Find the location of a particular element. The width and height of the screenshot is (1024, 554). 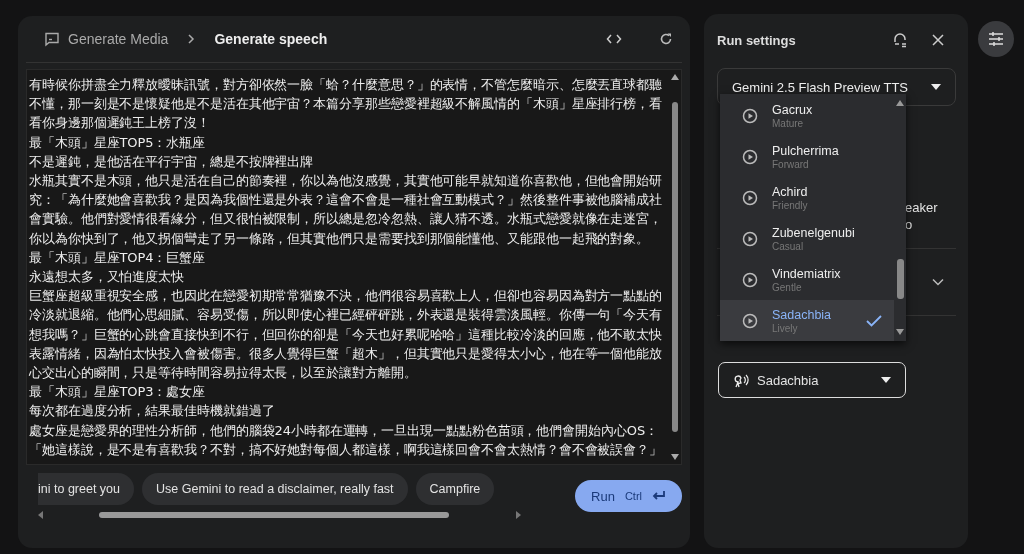

setting-label: eaker is located at coordinates (922, 207).